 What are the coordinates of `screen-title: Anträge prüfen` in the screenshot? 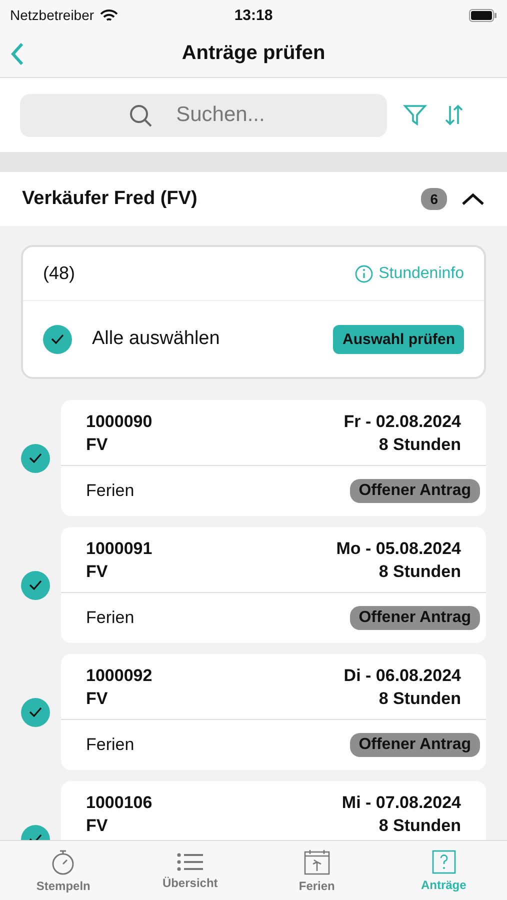 It's located at (254, 53).